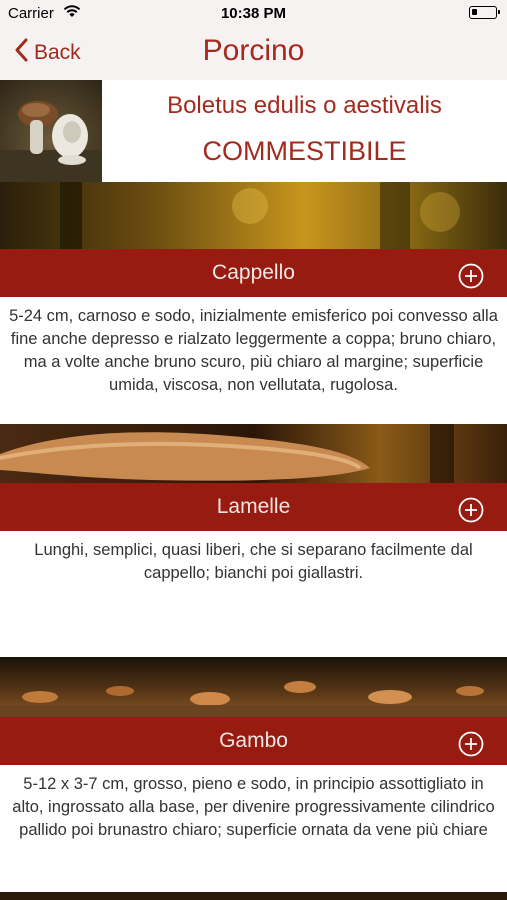  I want to click on edibility-label: COMMESTIBILE, so click(304, 151).